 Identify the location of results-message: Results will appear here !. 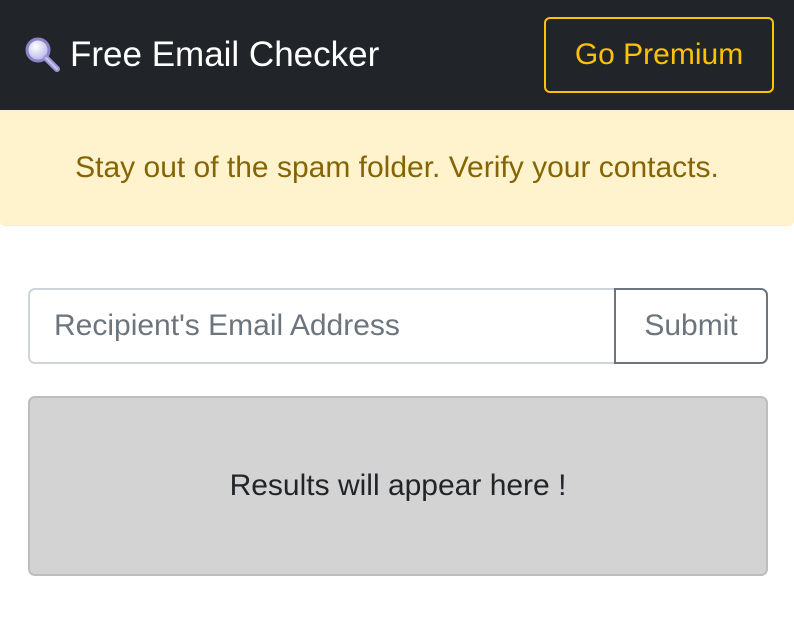
(398, 485).